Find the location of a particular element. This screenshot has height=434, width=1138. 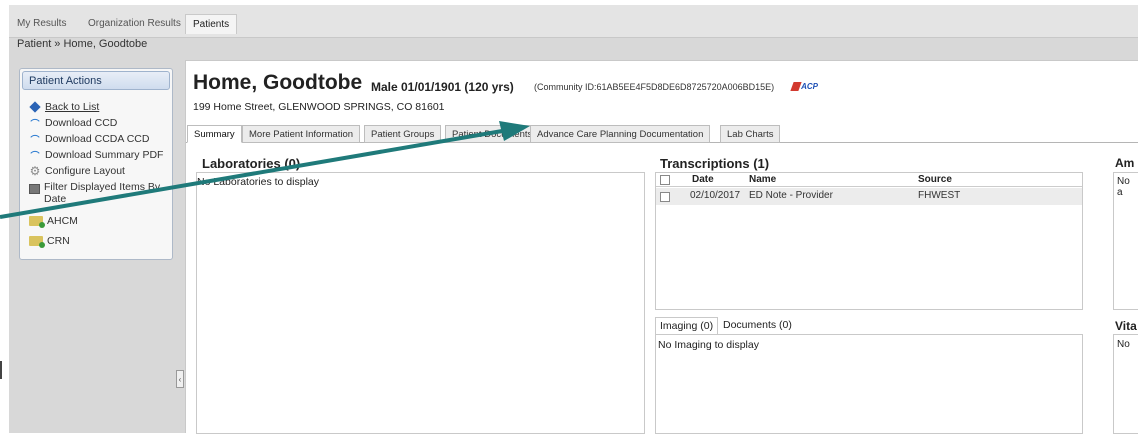

back-arrow-icon is located at coordinates (35, 107).